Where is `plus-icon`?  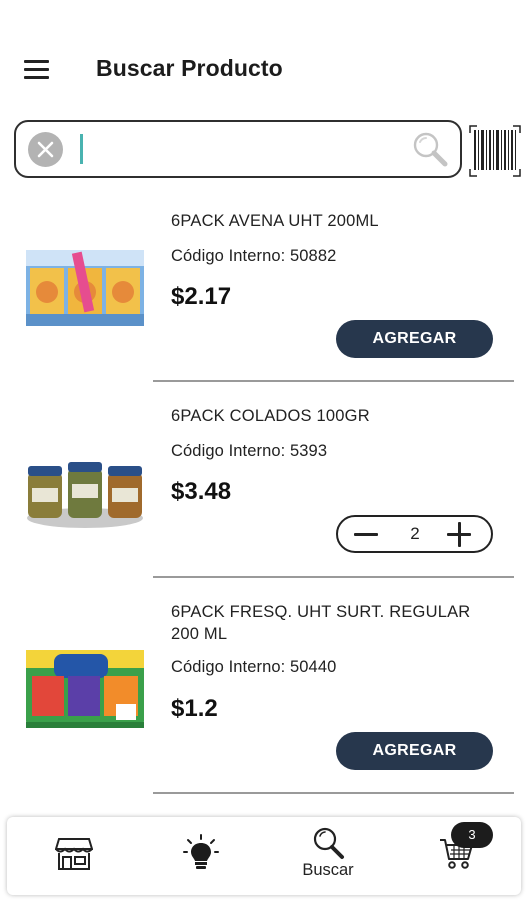 plus-icon is located at coordinates (460, 535).